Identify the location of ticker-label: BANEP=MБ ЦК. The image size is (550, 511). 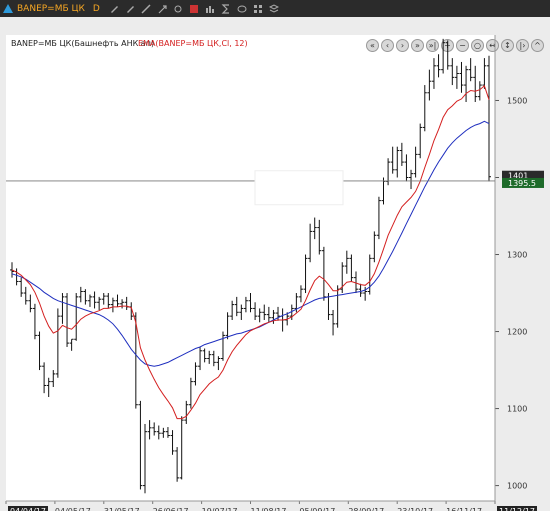
(51, 9).